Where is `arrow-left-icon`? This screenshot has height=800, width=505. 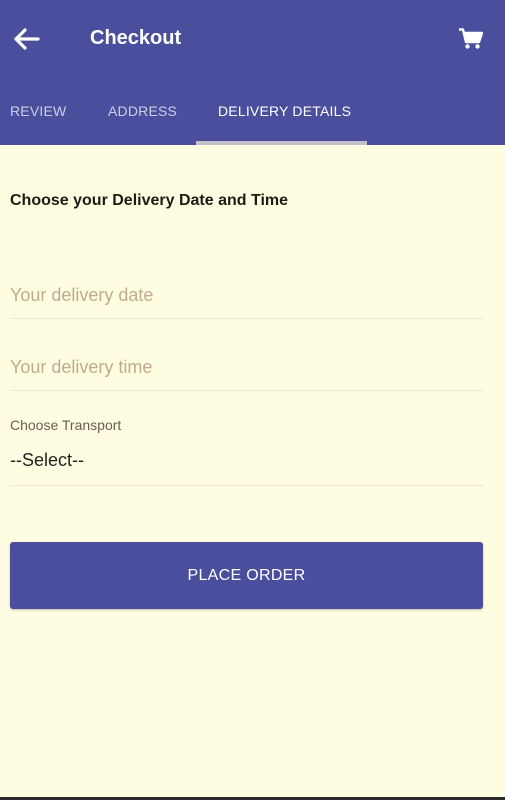
arrow-left-icon is located at coordinates (27, 39).